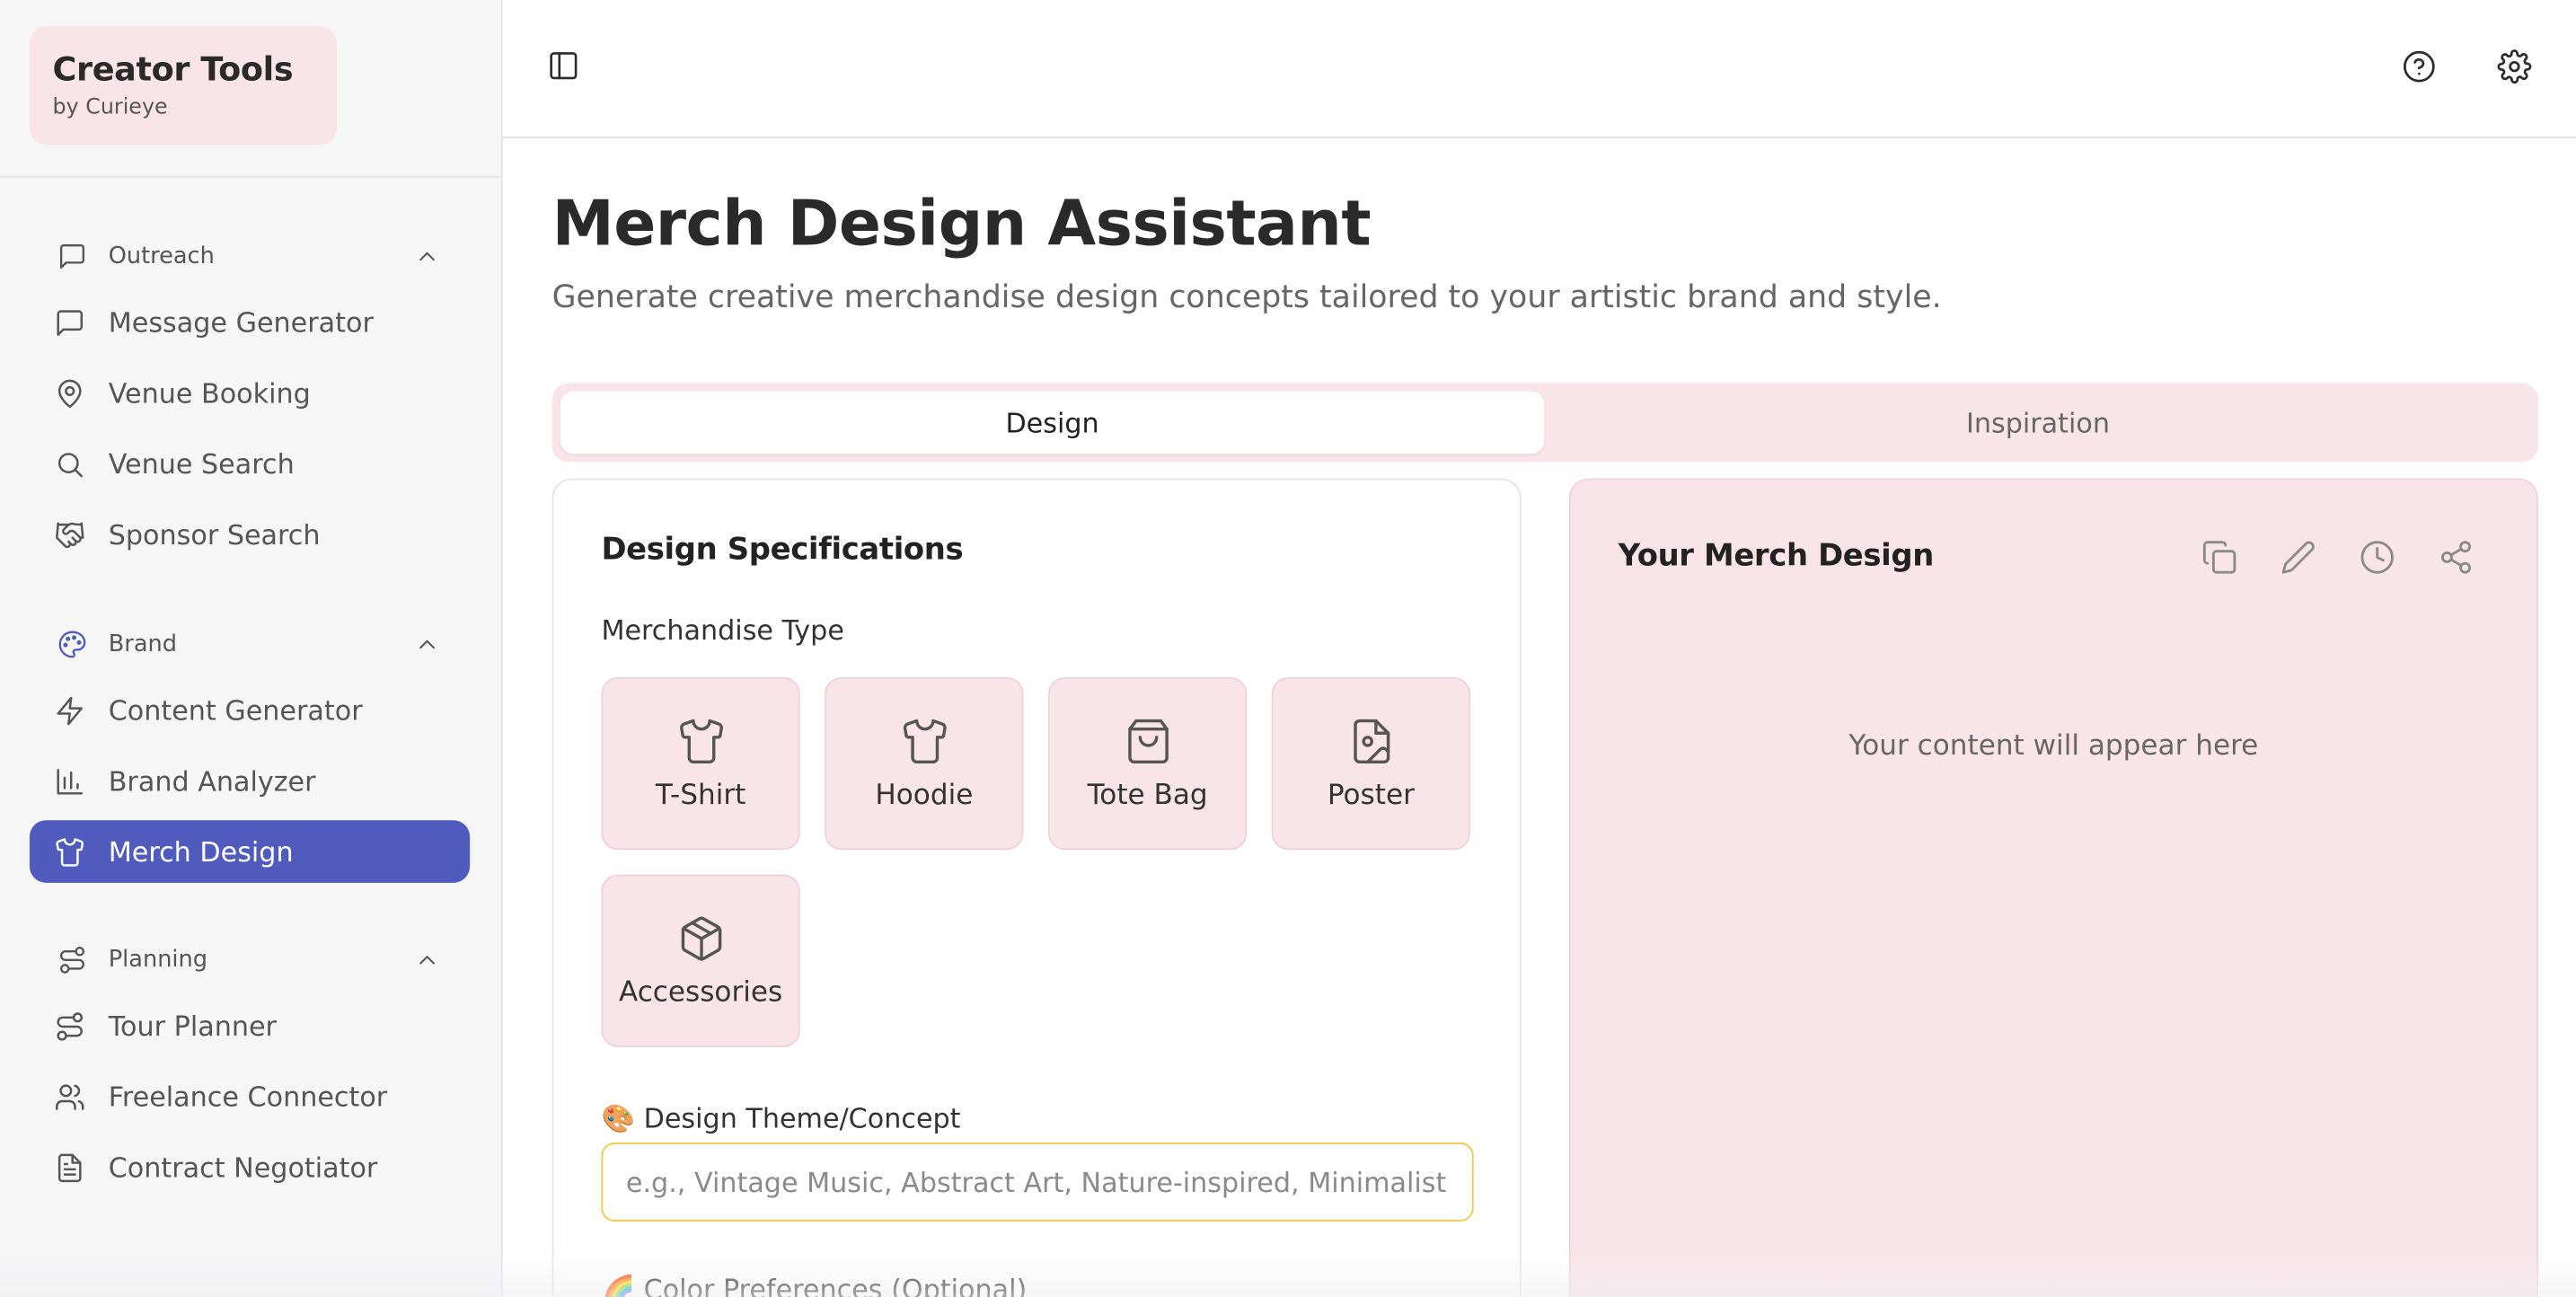 The width and height of the screenshot is (2576, 1297). I want to click on sidebar-item-label: Brand Analyzer, so click(212, 780).